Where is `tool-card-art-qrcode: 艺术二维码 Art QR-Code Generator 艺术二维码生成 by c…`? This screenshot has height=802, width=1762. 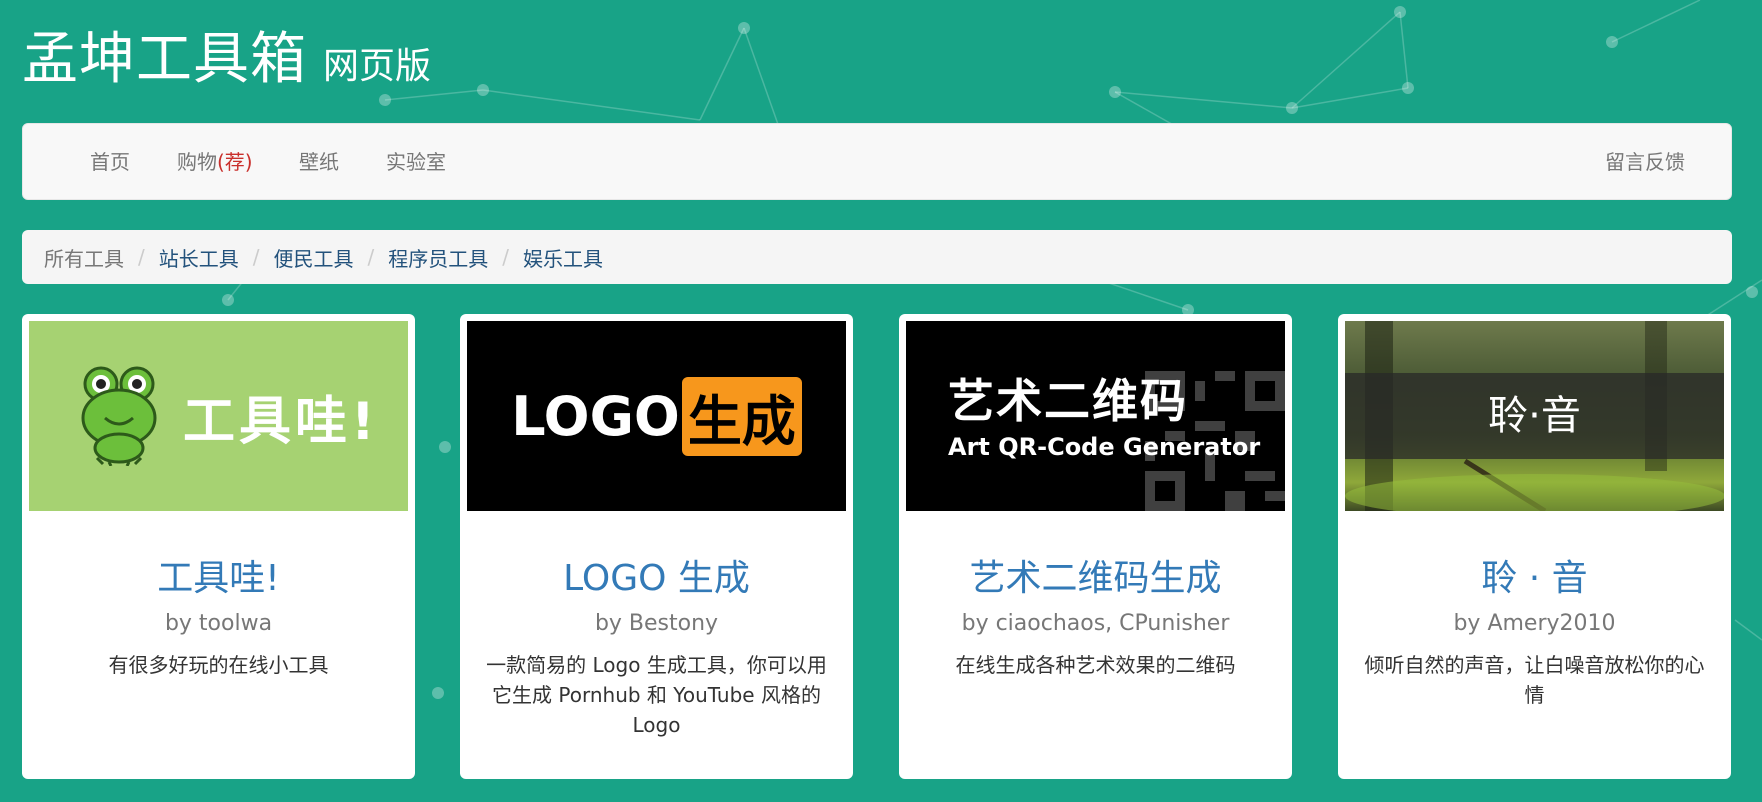 tool-card-art-qrcode: 艺术二维码 Art QR-Code Generator 艺术二维码生成 by c… is located at coordinates (1095, 546).